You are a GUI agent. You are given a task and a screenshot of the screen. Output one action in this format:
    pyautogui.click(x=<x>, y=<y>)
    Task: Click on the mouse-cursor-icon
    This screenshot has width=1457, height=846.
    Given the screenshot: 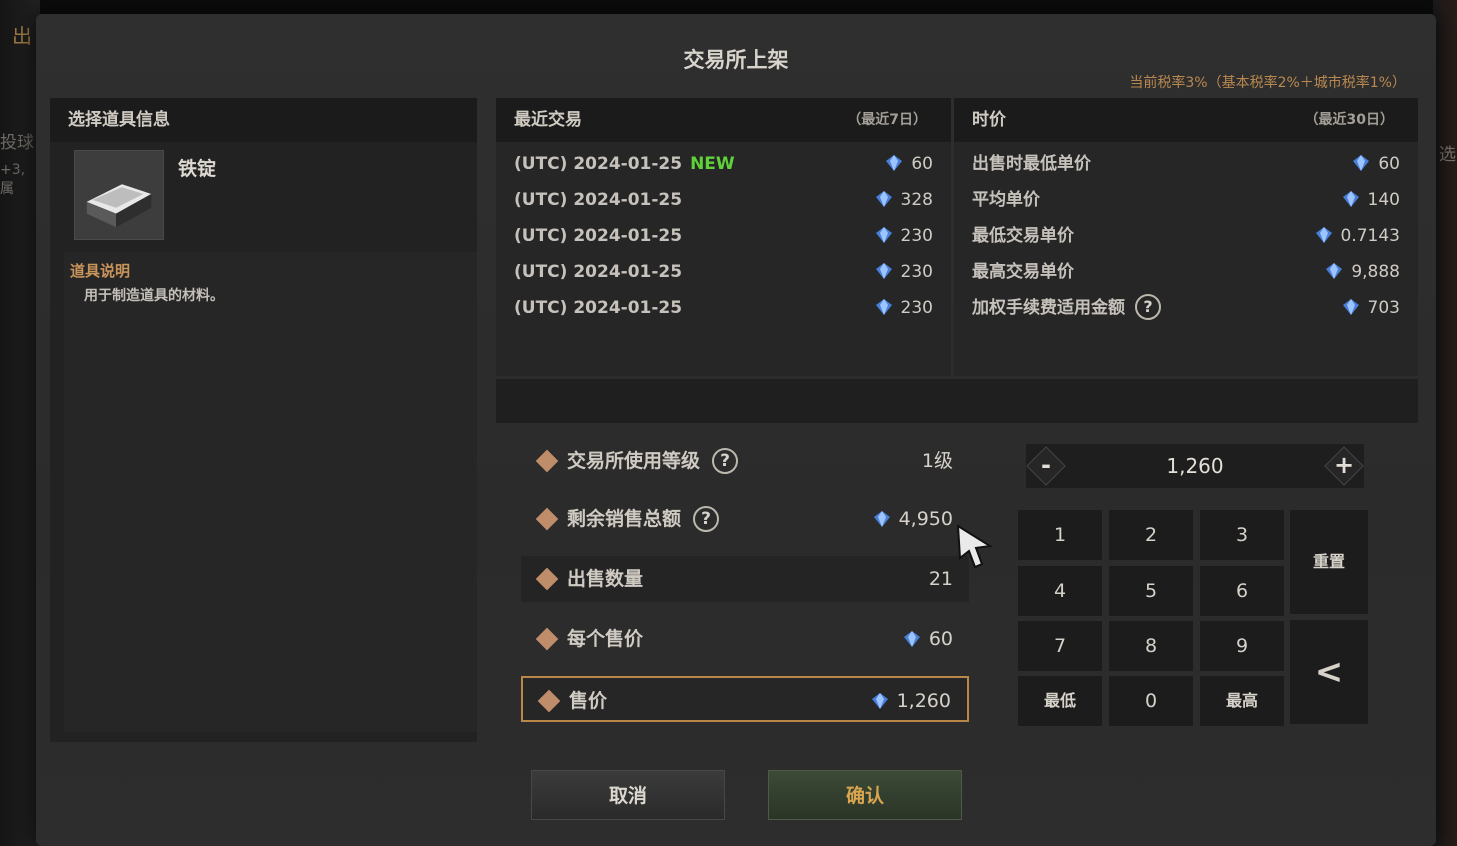 What is the action you would take?
    pyautogui.click(x=974, y=546)
    